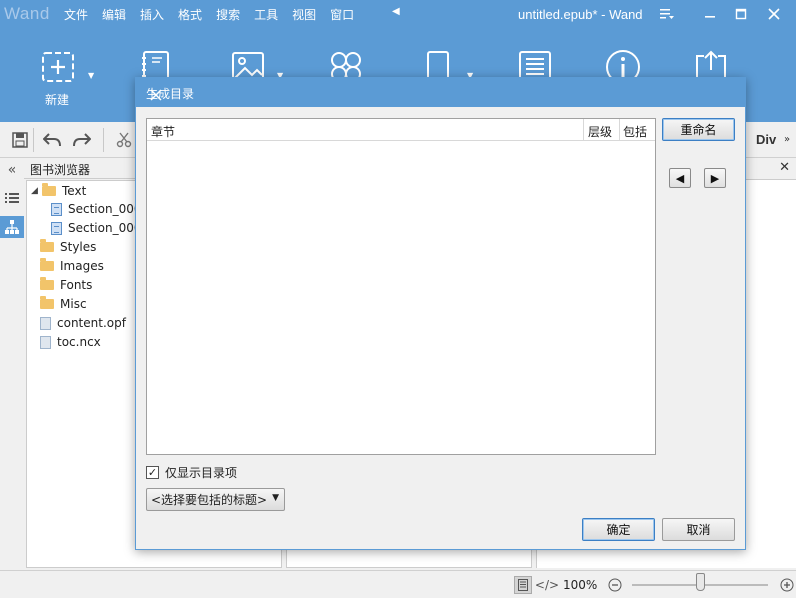 The height and width of the screenshot is (598, 796). I want to click on collapse-double-left-icon: «, so click(12, 170).